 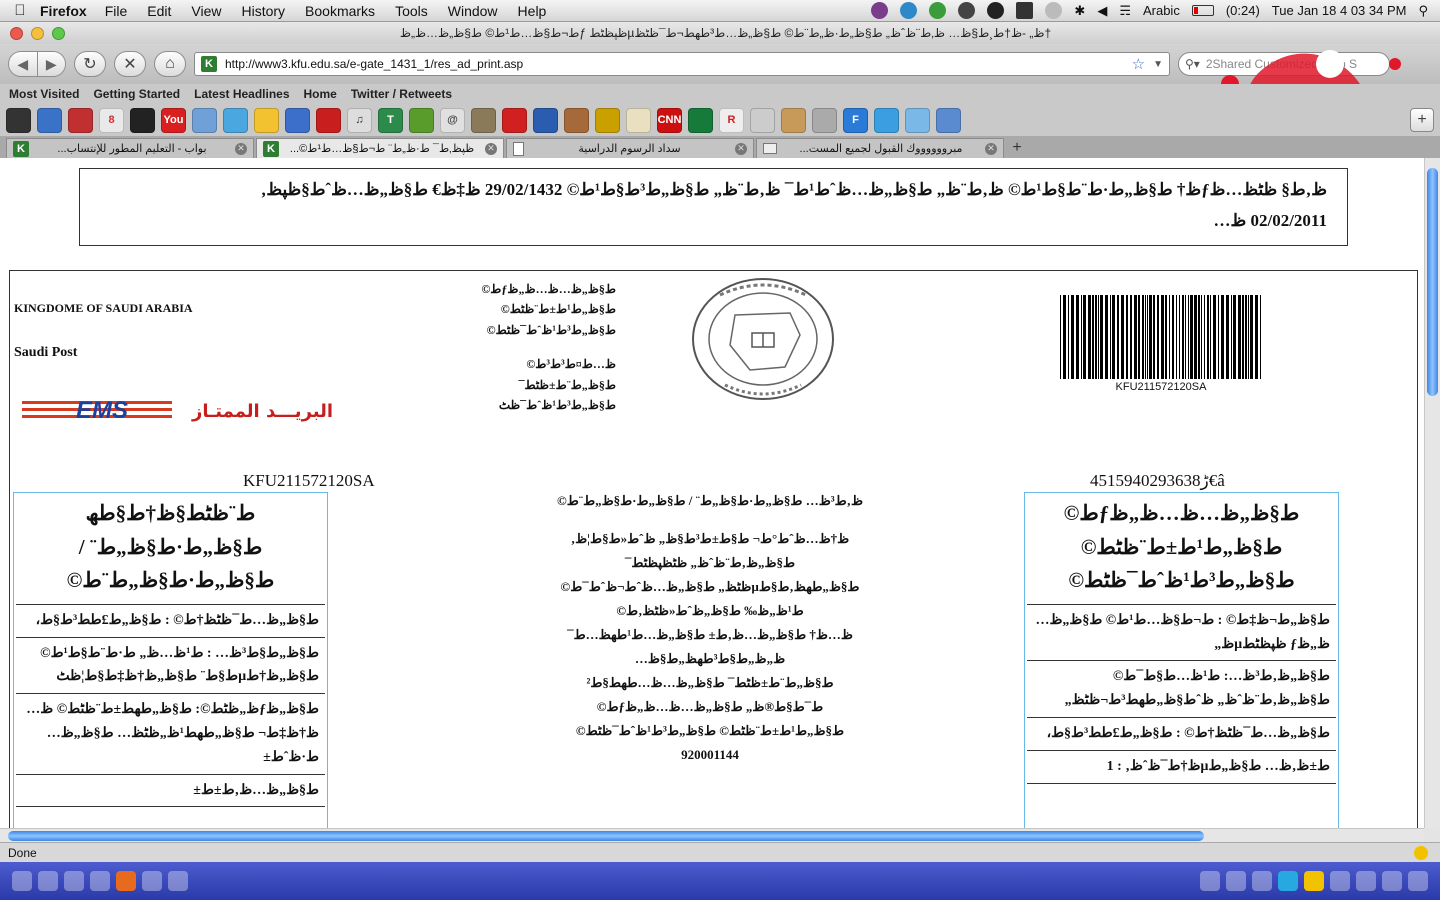 What do you see at coordinates (18, 120) in the screenshot?
I see `addon-icon` at bounding box center [18, 120].